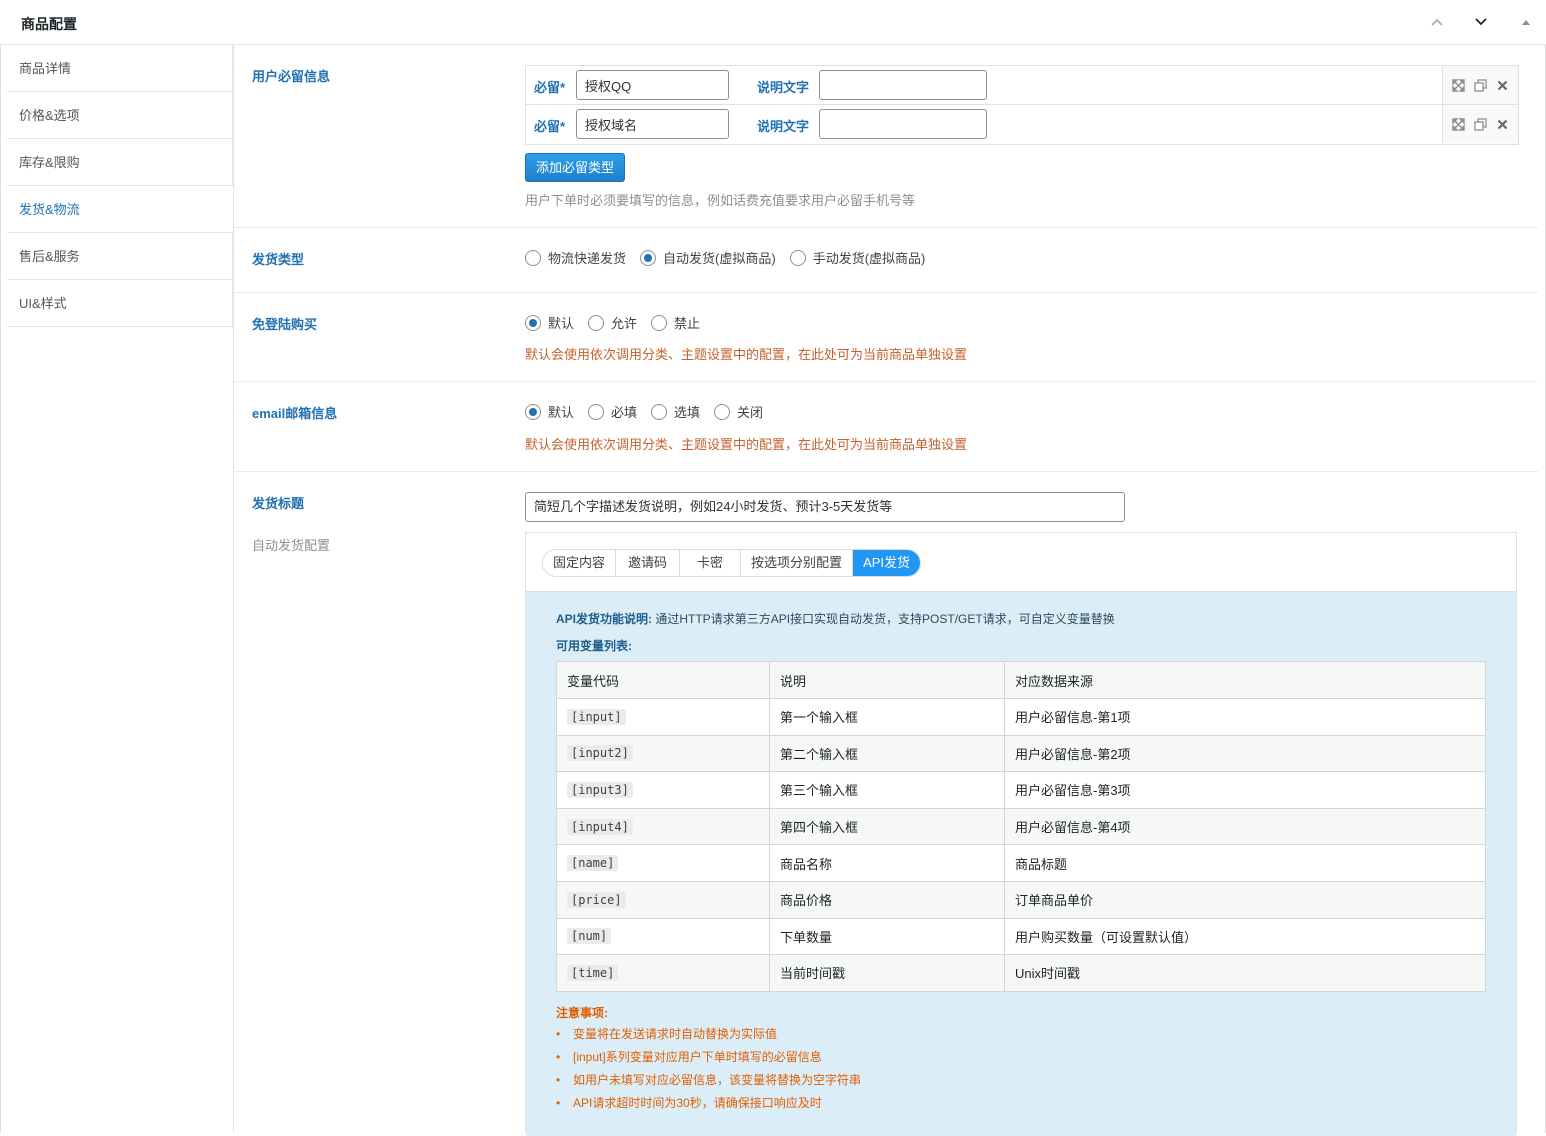 Image resolution: width=1546 pixels, height=1136 pixels. Describe the element at coordinates (1481, 22) in the screenshot. I see `chevron-down-icon` at that location.